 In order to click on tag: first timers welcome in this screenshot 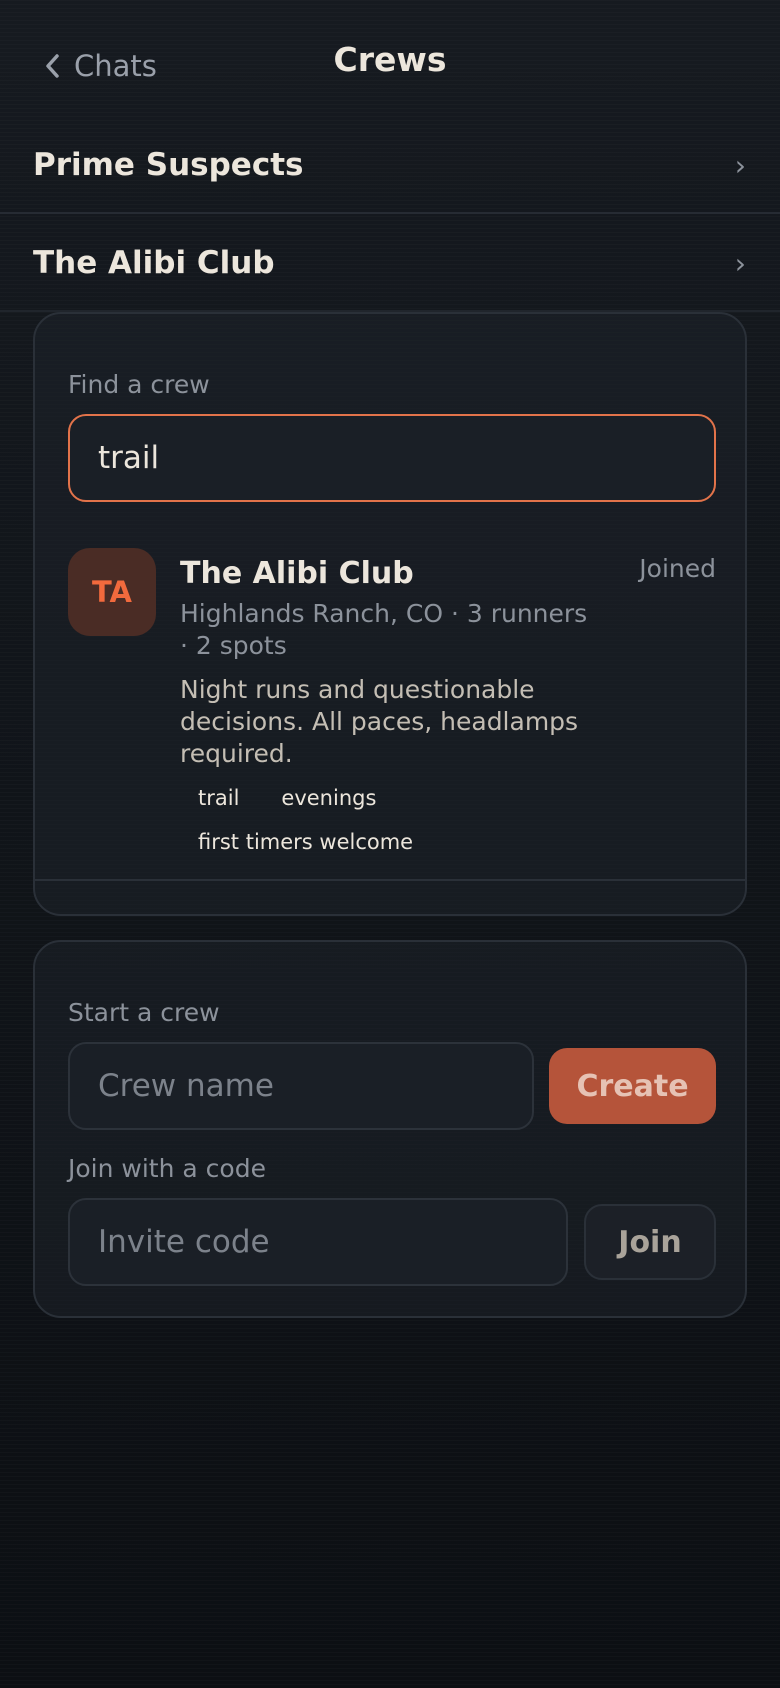, I will do `click(306, 842)`.